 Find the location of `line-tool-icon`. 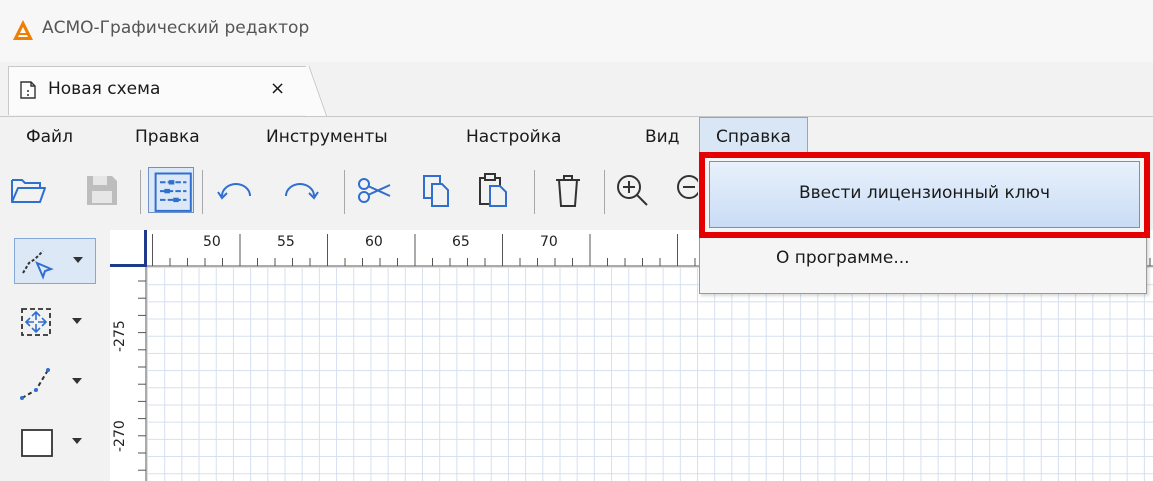

line-tool-icon is located at coordinates (55, 383).